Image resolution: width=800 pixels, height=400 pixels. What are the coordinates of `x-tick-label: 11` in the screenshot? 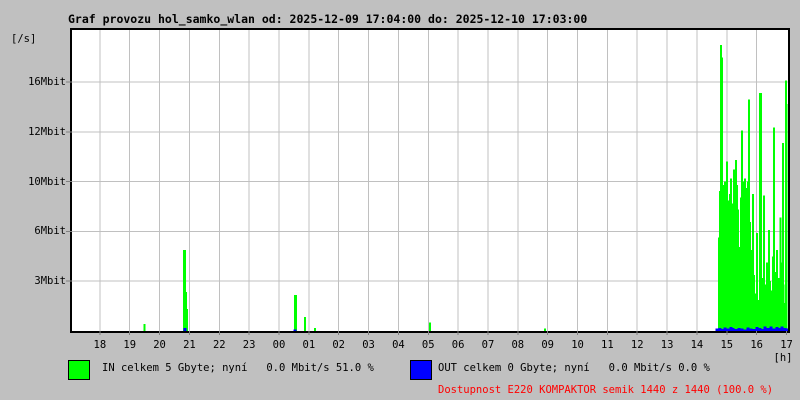 It's located at (607, 345).